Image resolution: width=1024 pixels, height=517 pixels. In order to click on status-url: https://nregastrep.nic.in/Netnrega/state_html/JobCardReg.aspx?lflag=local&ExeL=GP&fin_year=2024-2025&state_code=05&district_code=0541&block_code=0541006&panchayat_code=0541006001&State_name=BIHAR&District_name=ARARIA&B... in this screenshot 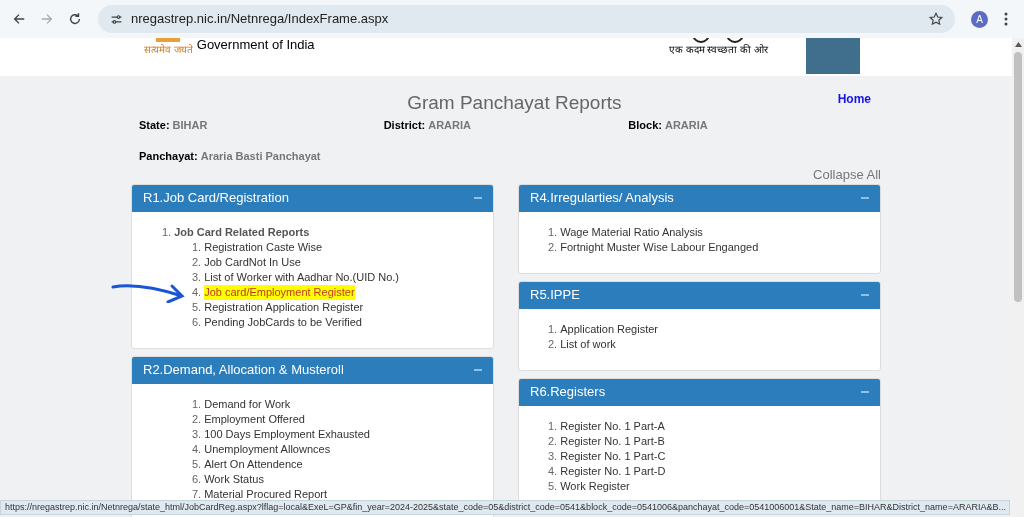, I will do `click(505, 507)`.